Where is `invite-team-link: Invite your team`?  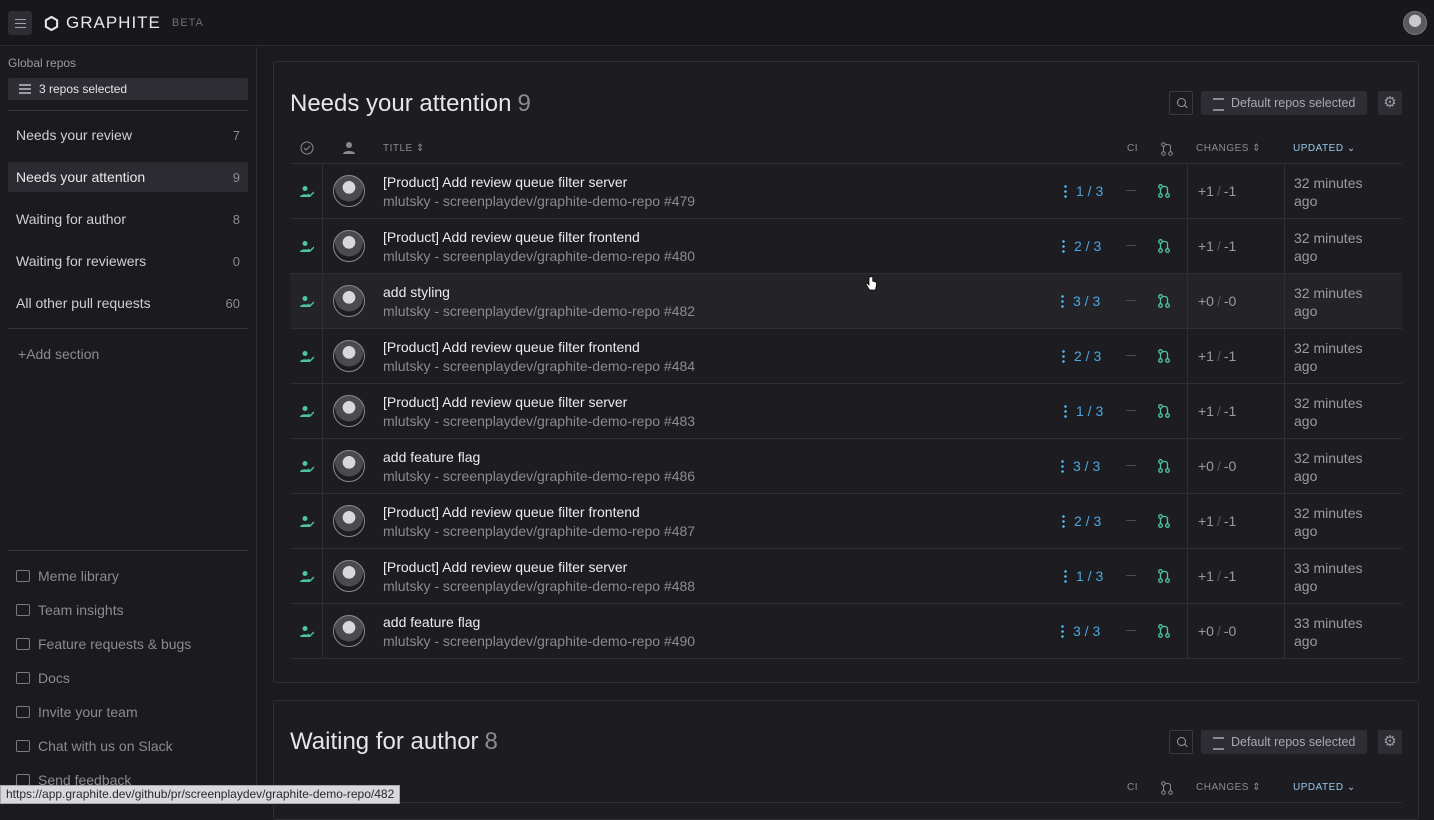 invite-team-link: Invite your team is located at coordinates (77, 712).